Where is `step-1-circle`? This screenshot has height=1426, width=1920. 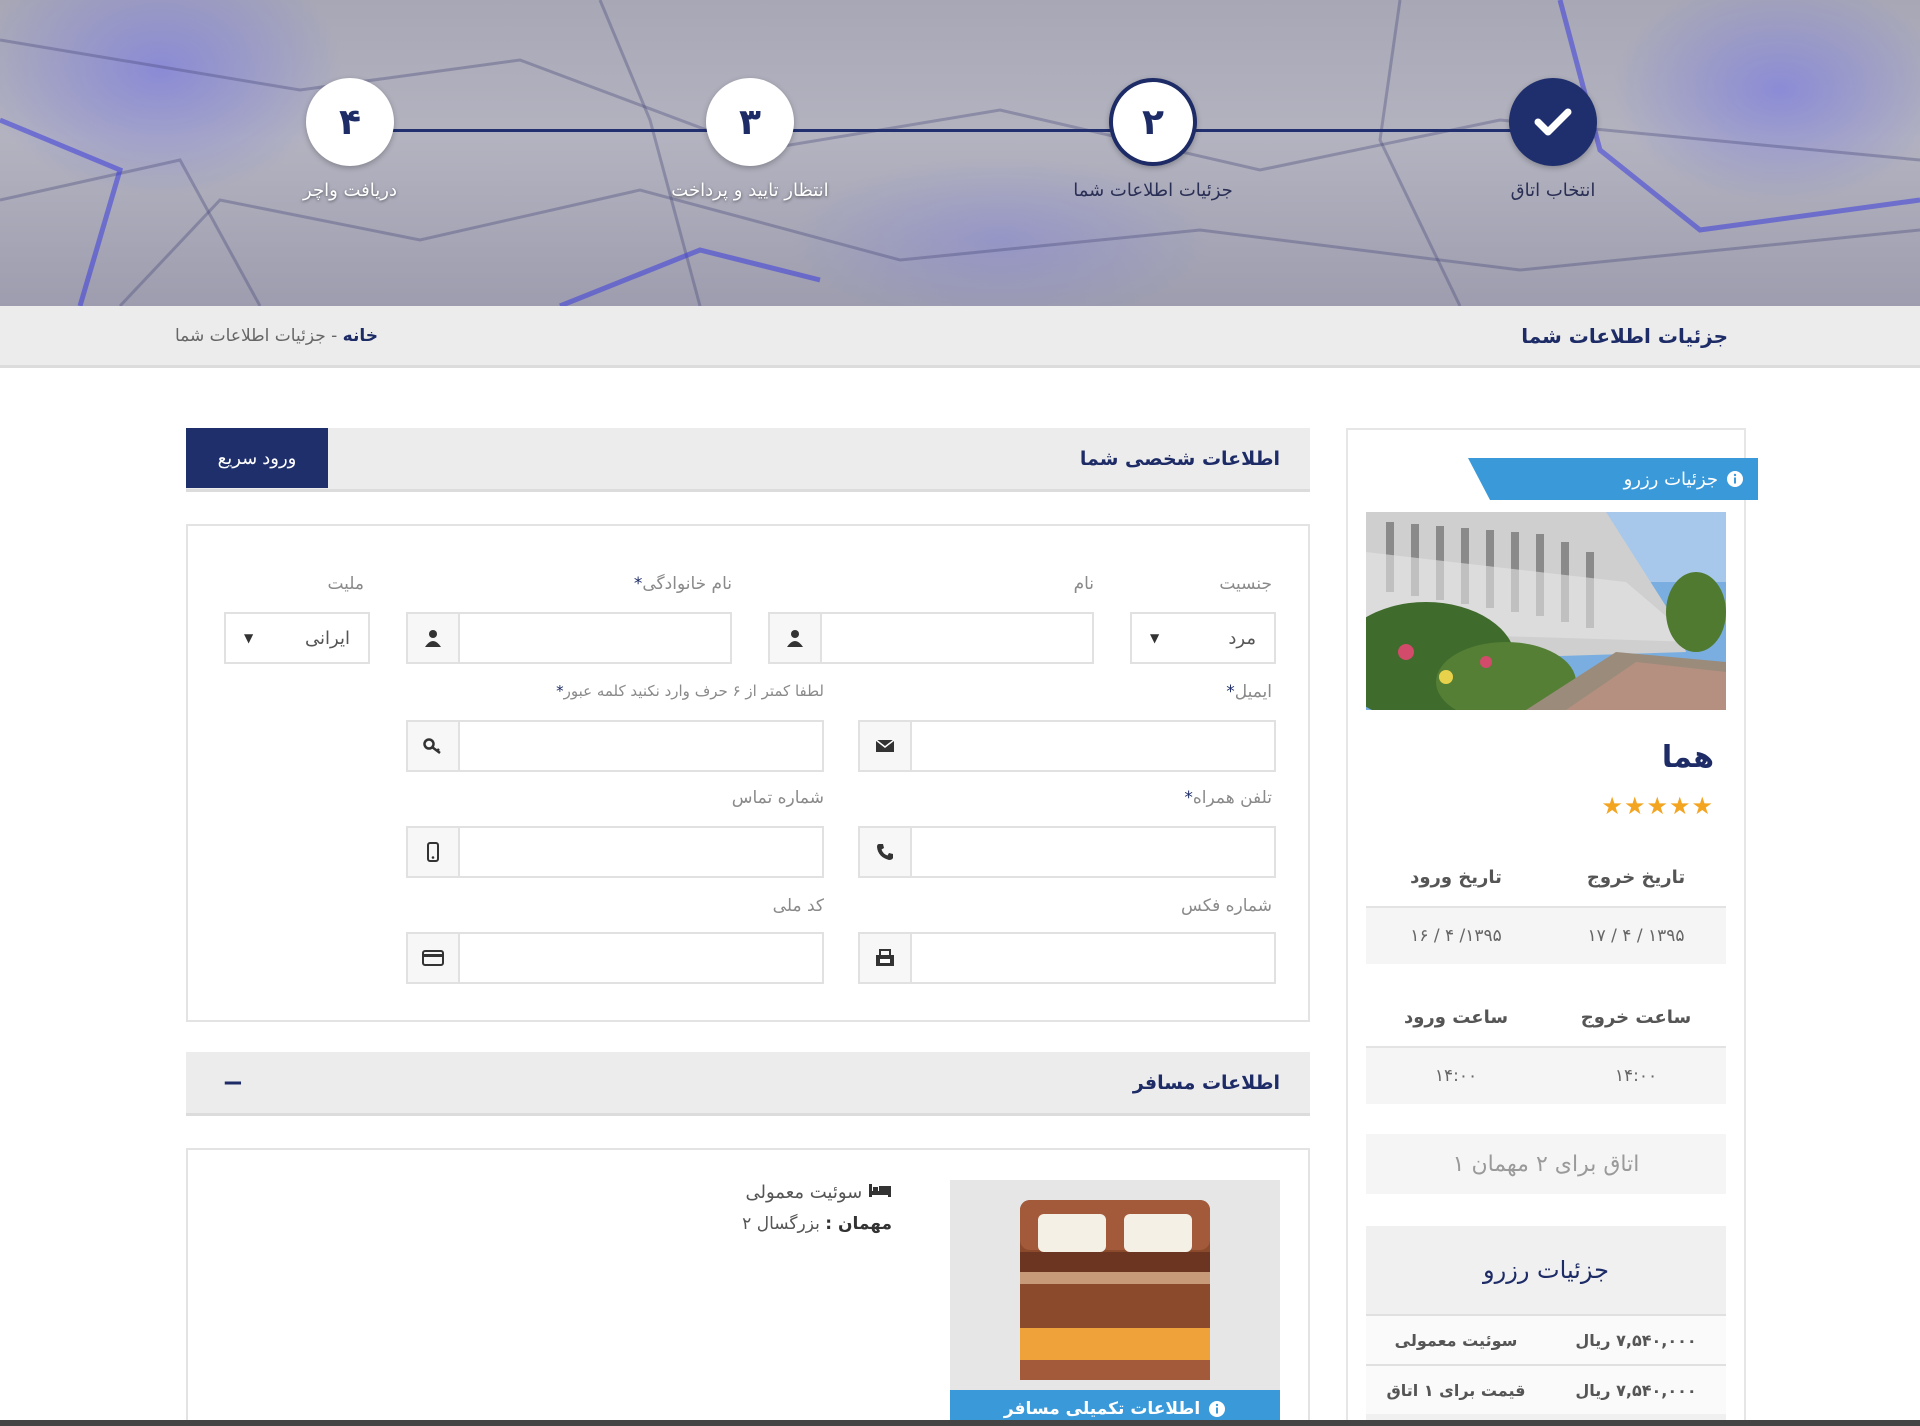
step-1-circle is located at coordinates (1553, 122).